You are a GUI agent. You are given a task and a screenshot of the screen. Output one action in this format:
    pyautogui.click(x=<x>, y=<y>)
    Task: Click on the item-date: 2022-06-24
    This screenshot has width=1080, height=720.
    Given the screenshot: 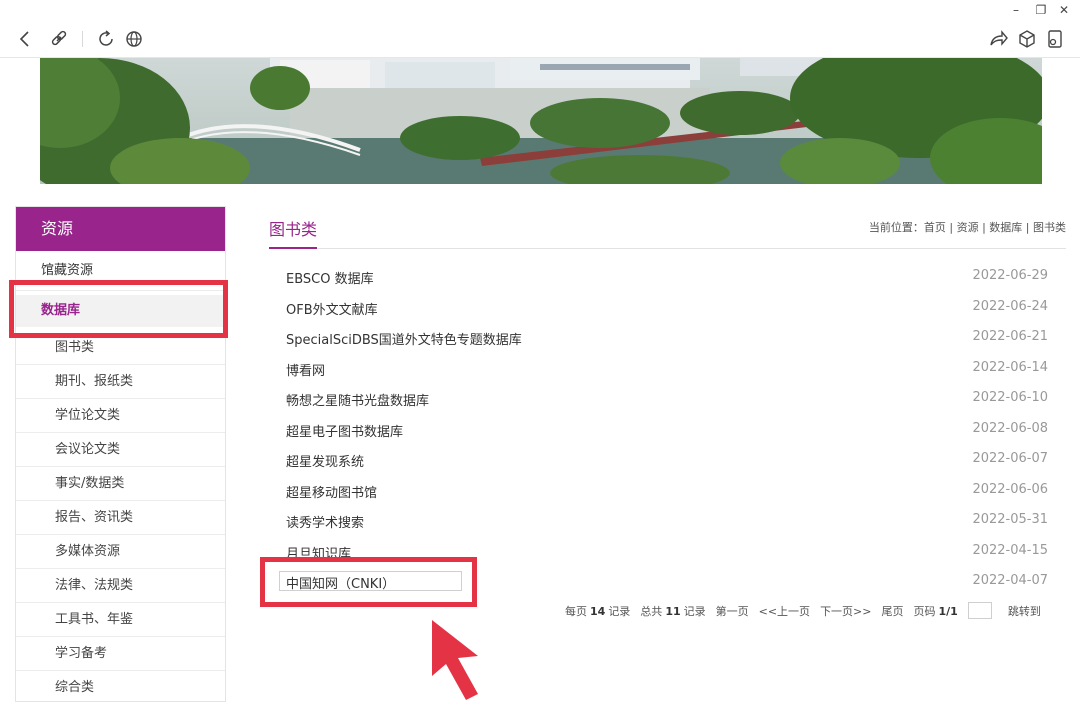 What is the action you would take?
    pyautogui.click(x=1010, y=306)
    